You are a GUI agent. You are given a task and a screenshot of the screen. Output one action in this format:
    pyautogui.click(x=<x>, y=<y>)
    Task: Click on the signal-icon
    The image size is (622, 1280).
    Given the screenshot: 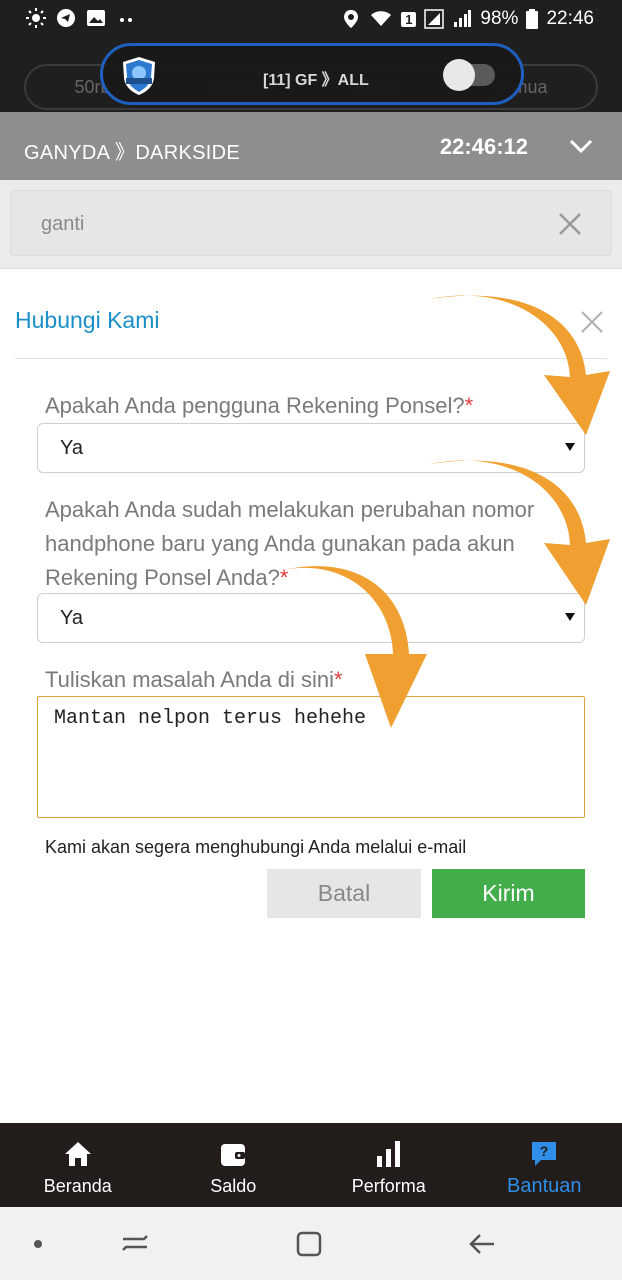 What is the action you would take?
    pyautogui.click(x=434, y=19)
    